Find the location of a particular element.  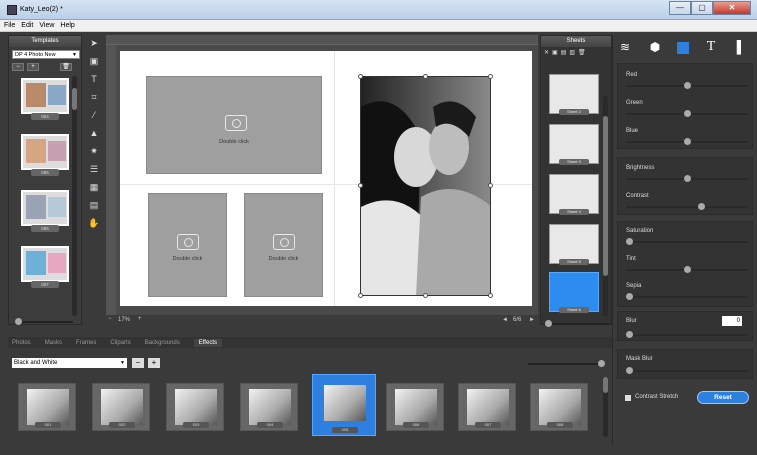

effect-thumbnail: 007 is located at coordinates (487, 407).